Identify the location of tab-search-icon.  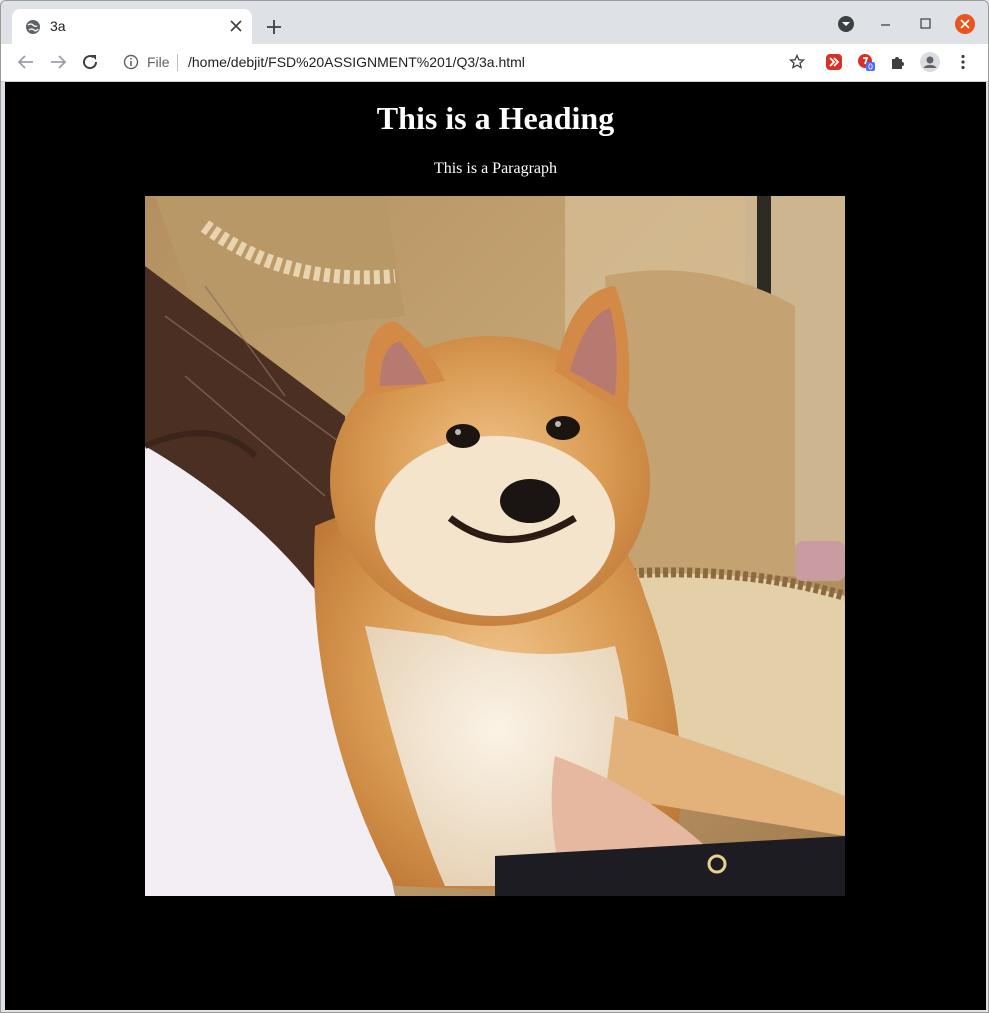
(846, 24).